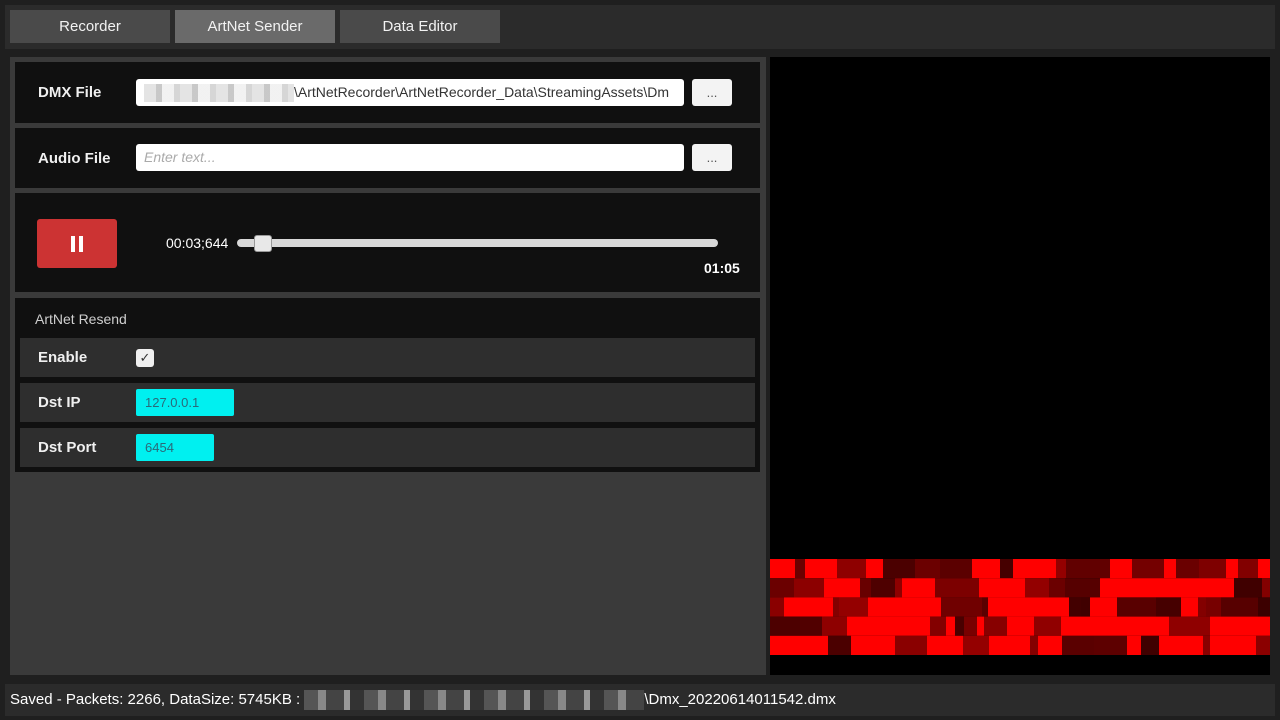  I want to click on redacted-path, so click(219, 93).